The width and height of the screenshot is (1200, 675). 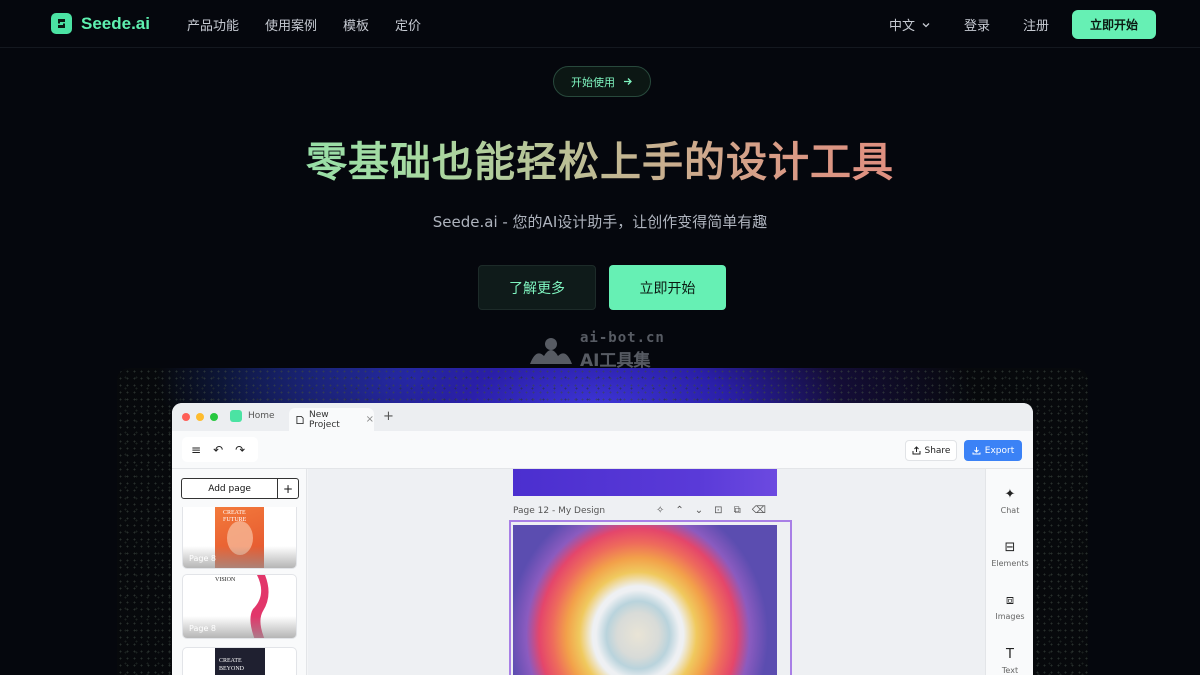 I want to click on export-button: Export, so click(x=993, y=450).